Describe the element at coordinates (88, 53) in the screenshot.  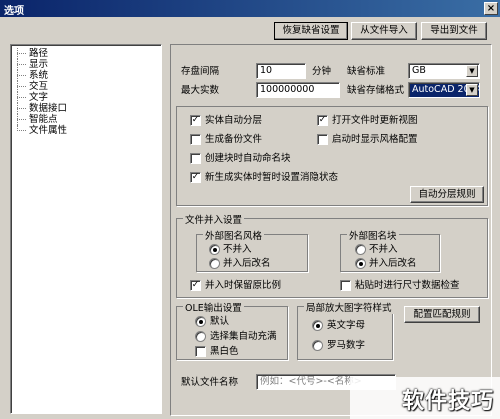
I see `tree-item-path: 路径` at that location.